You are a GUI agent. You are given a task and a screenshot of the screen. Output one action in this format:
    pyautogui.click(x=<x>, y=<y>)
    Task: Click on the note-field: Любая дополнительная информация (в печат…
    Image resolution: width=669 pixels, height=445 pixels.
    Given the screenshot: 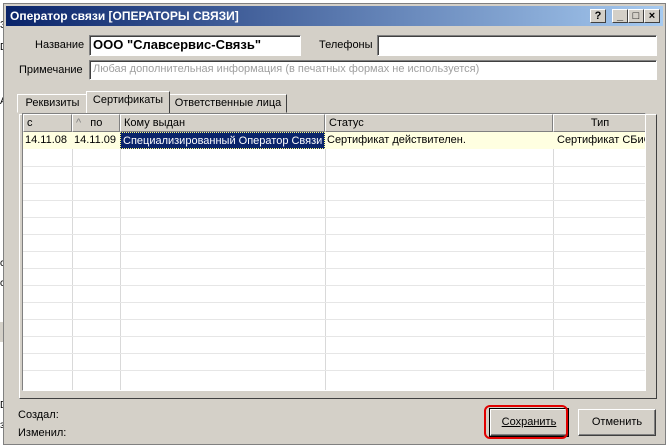 What is the action you would take?
    pyautogui.click(x=373, y=70)
    